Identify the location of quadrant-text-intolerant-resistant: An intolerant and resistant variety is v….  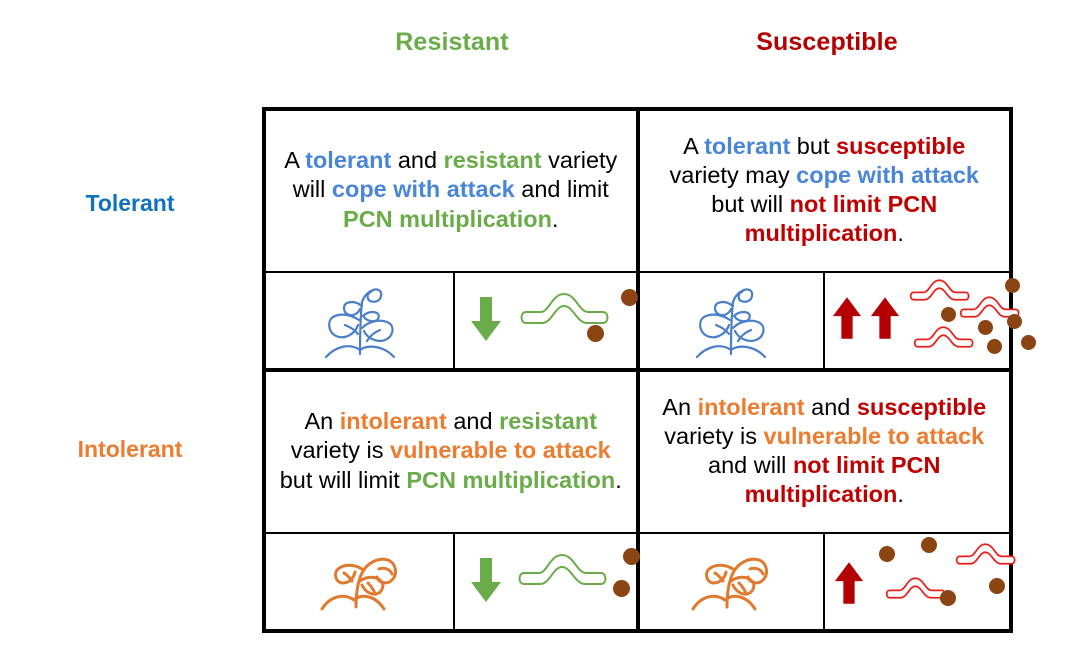
(451, 452).